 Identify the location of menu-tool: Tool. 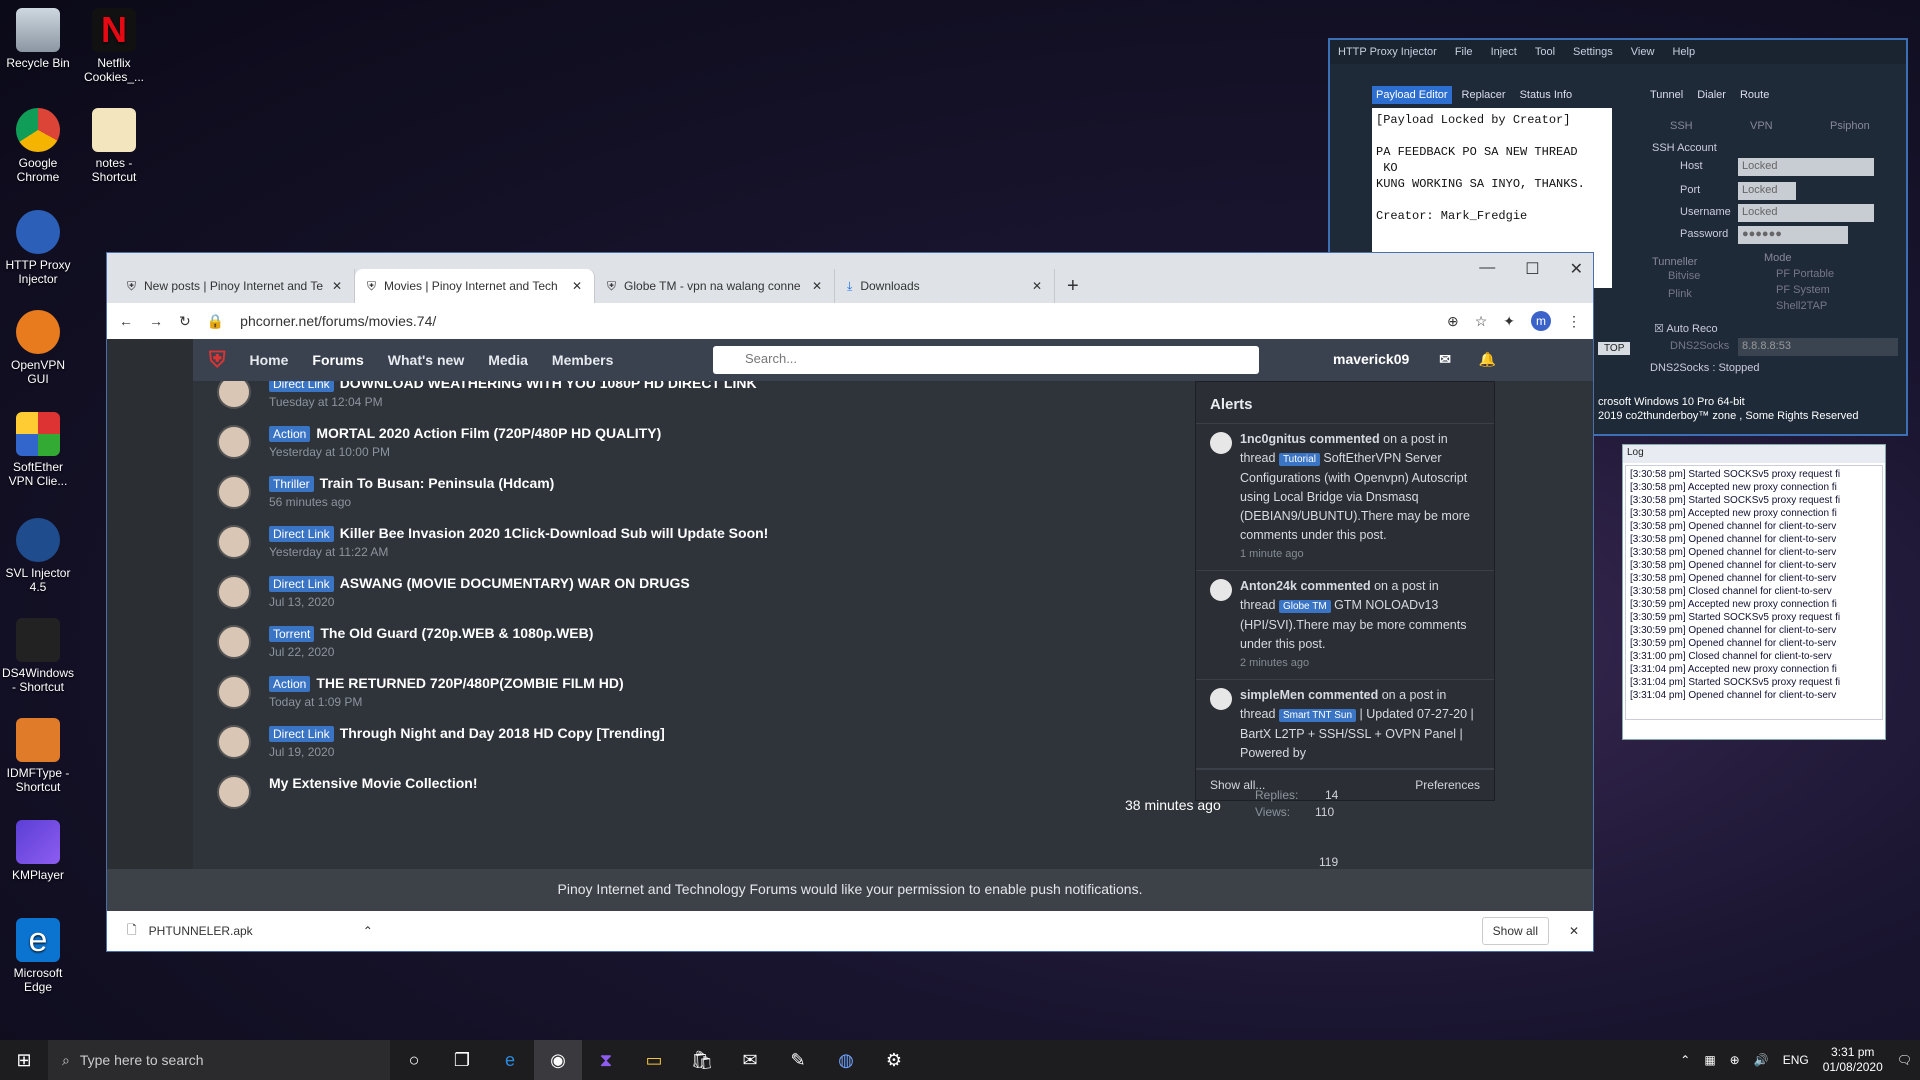
(1545, 52).